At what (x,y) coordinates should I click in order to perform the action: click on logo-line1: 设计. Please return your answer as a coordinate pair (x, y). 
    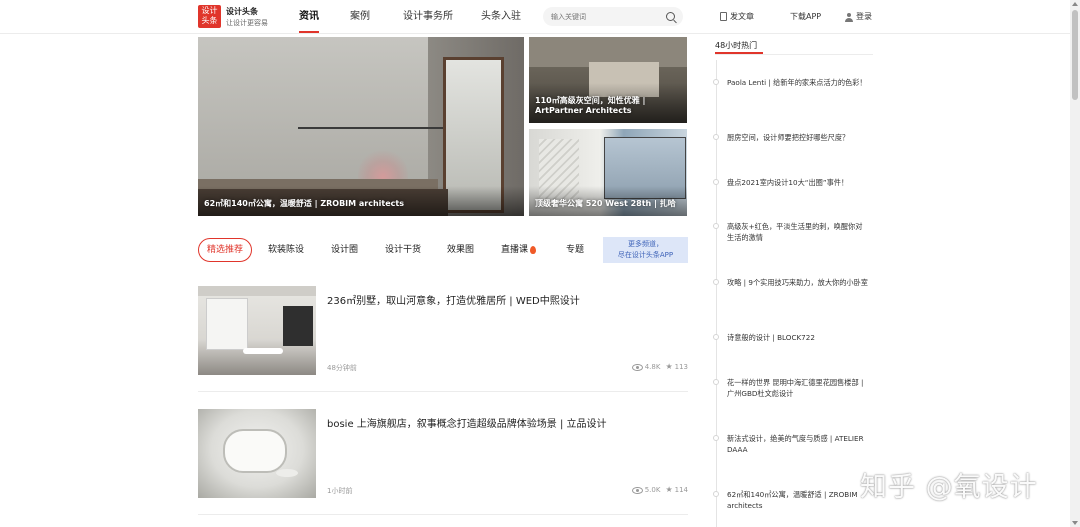
    Looking at the image, I should click on (209, 10).